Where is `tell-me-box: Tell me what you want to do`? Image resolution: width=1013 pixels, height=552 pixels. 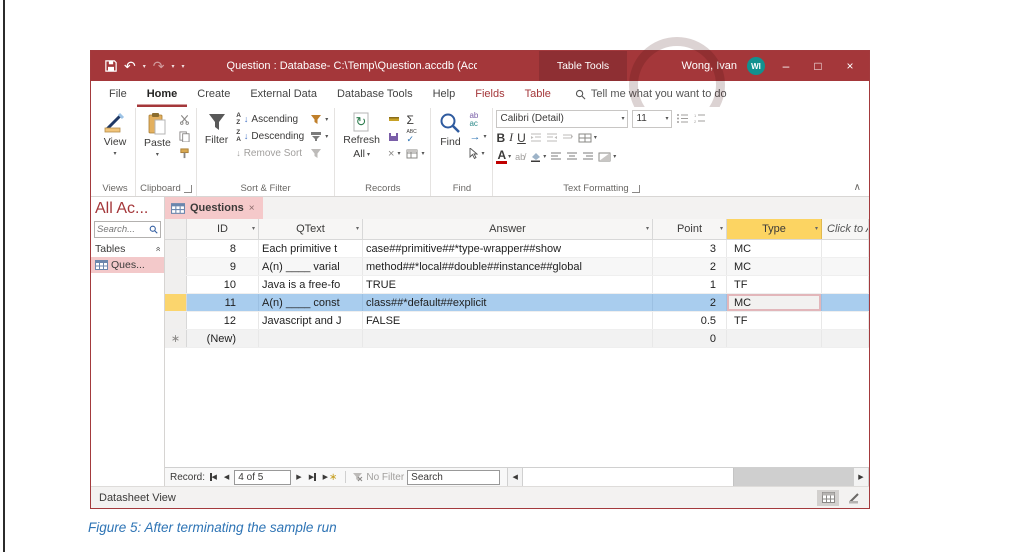 tell-me-box: Tell me what you want to do is located at coordinates (651, 94).